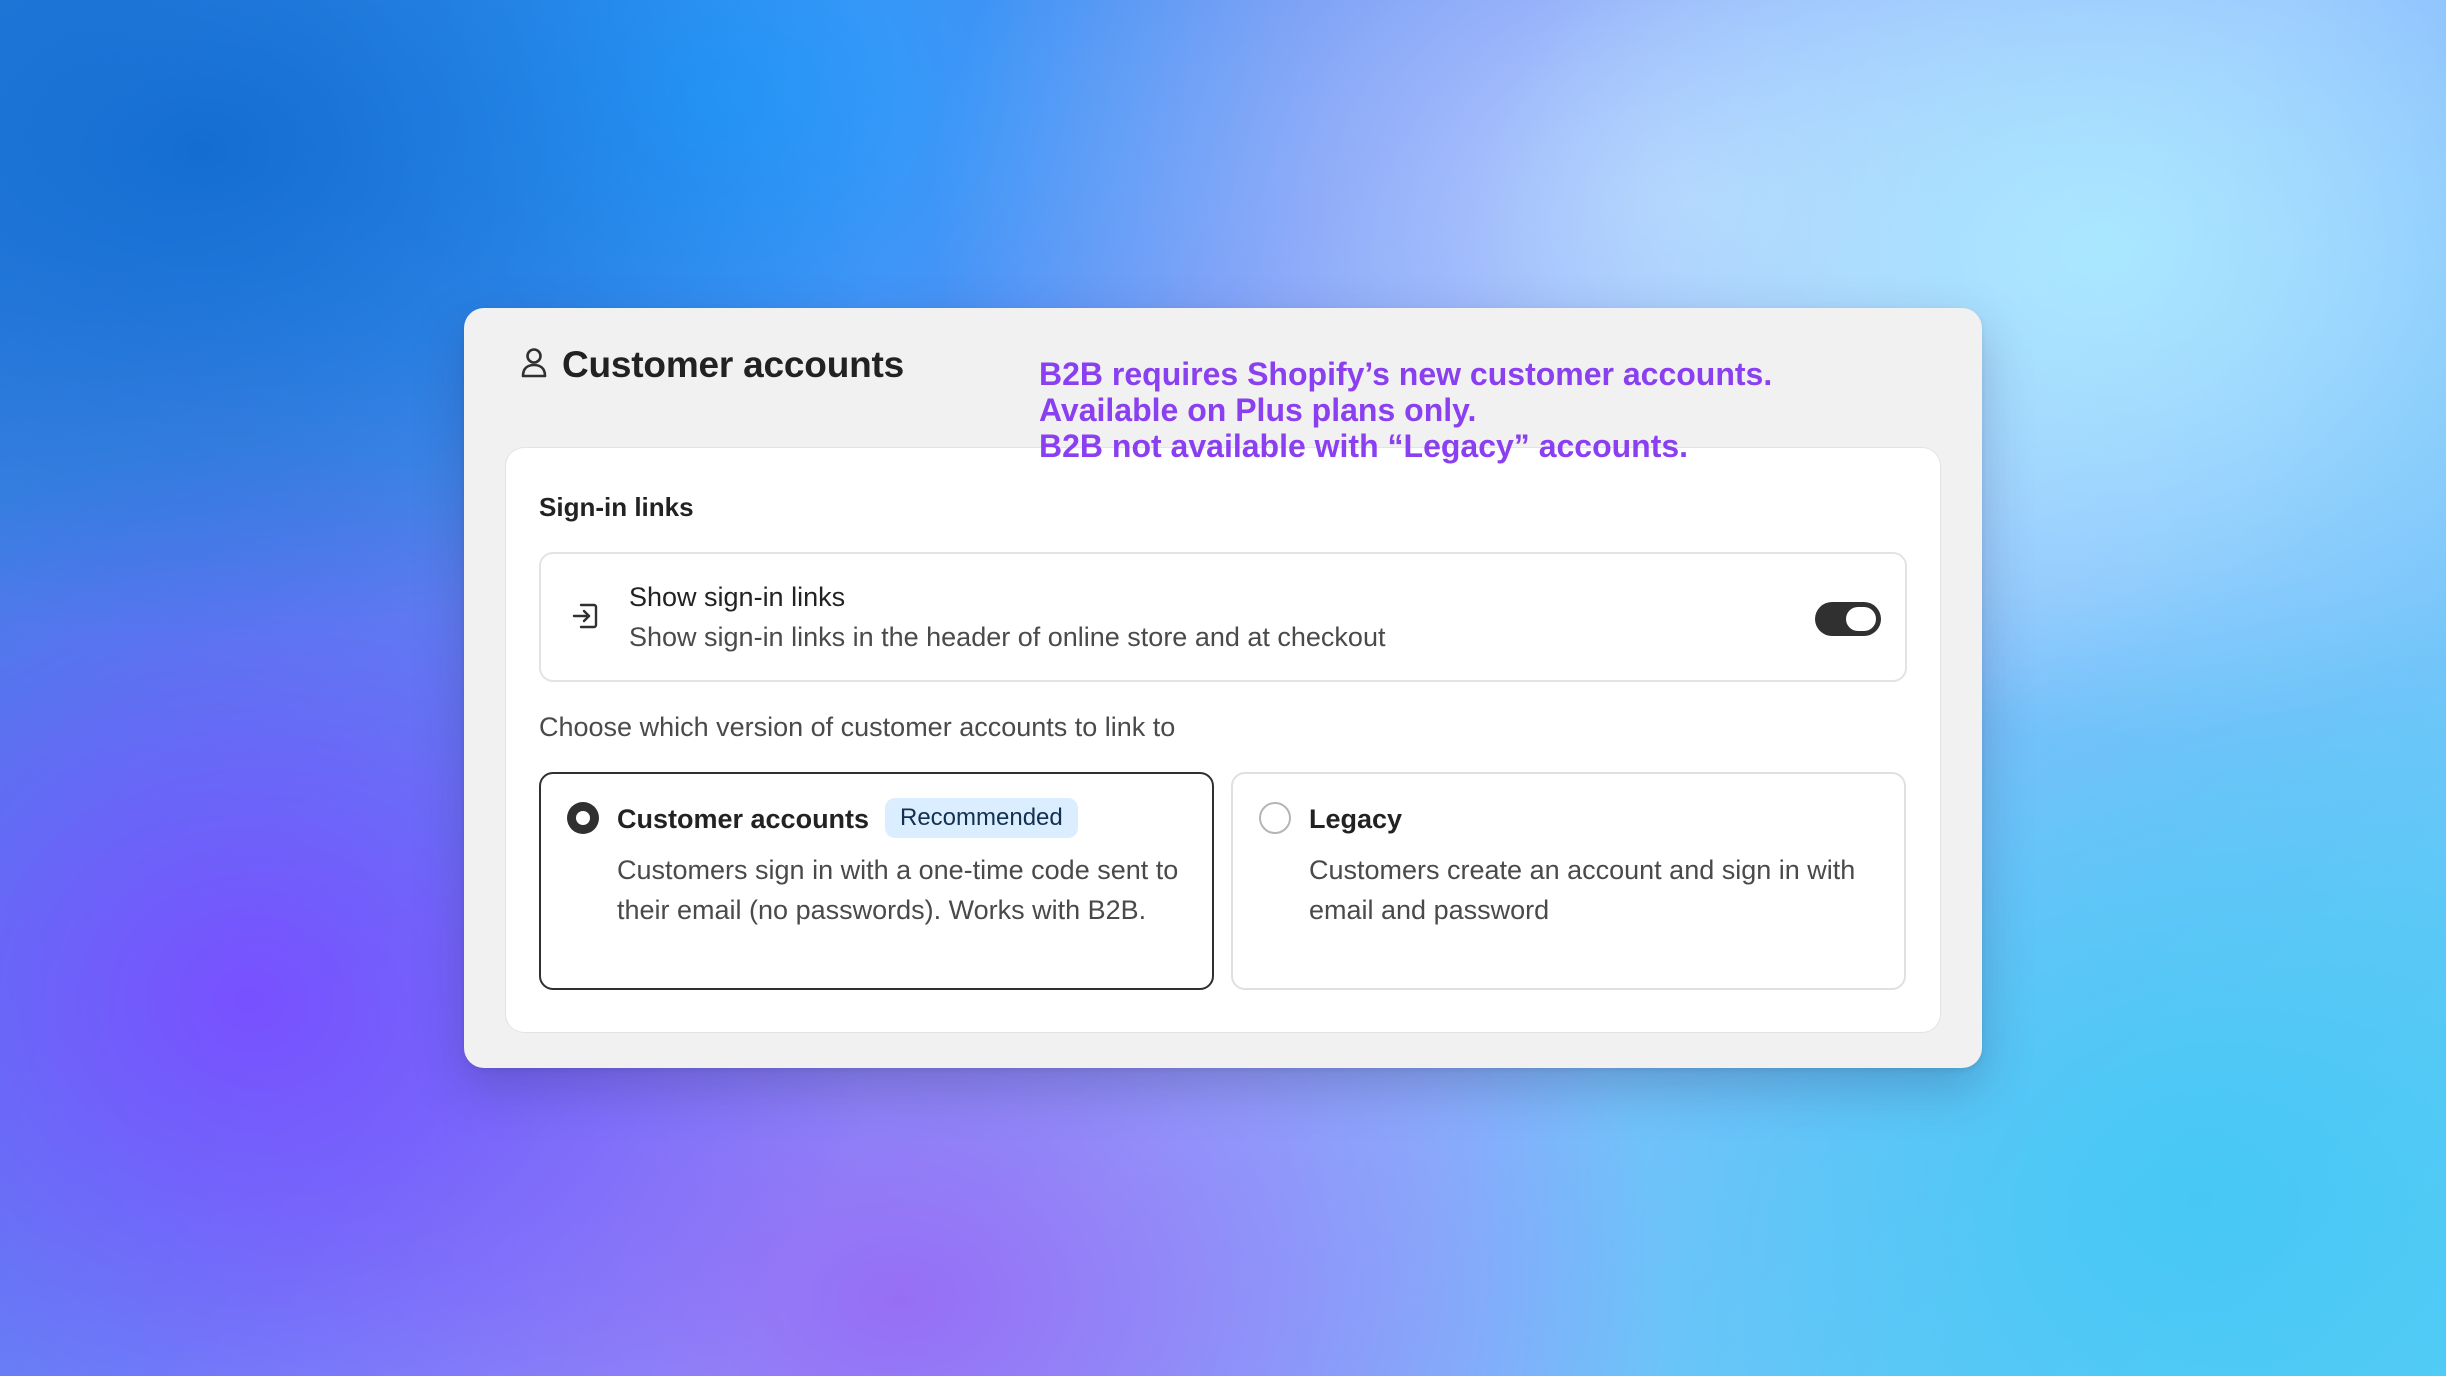 Image resolution: width=2446 pixels, height=1376 pixels. I want to click on radio-customer-accounts, so click(583, 818).